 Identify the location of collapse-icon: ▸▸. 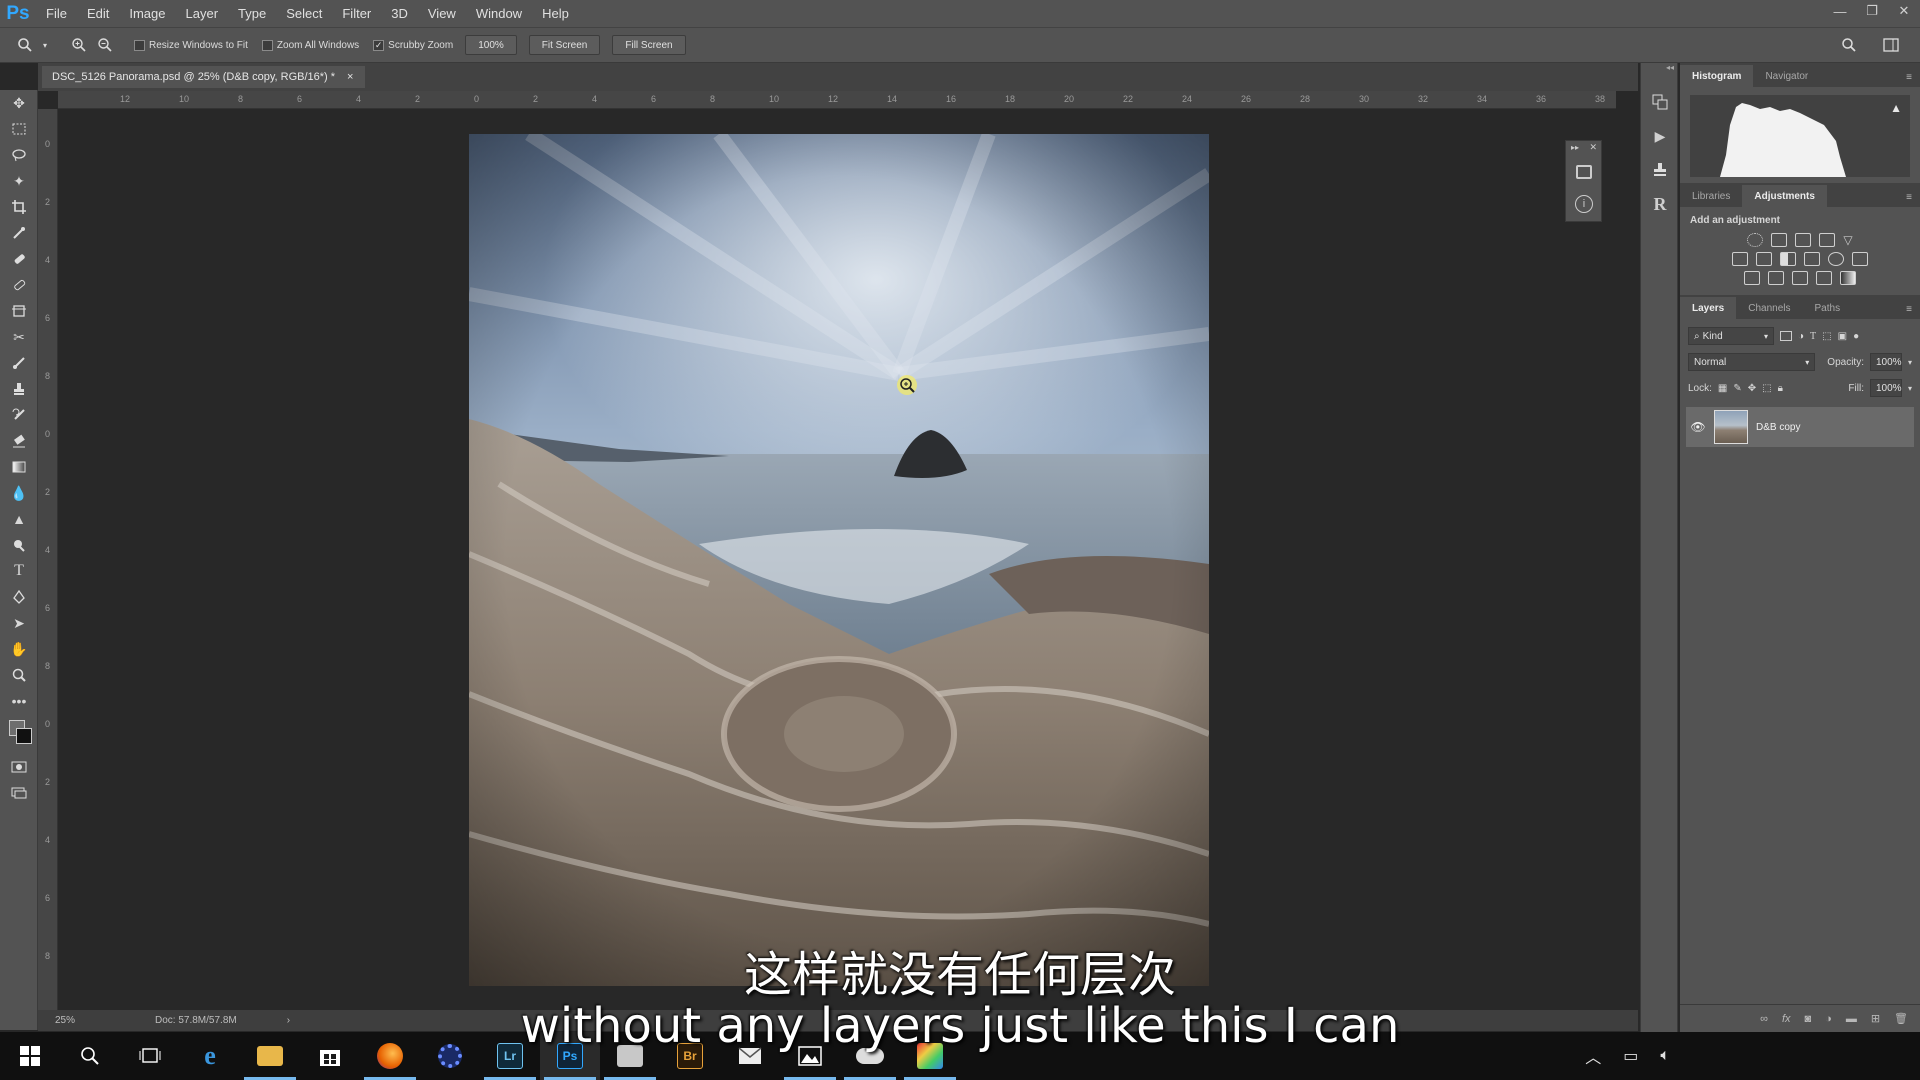
(1575, 147).